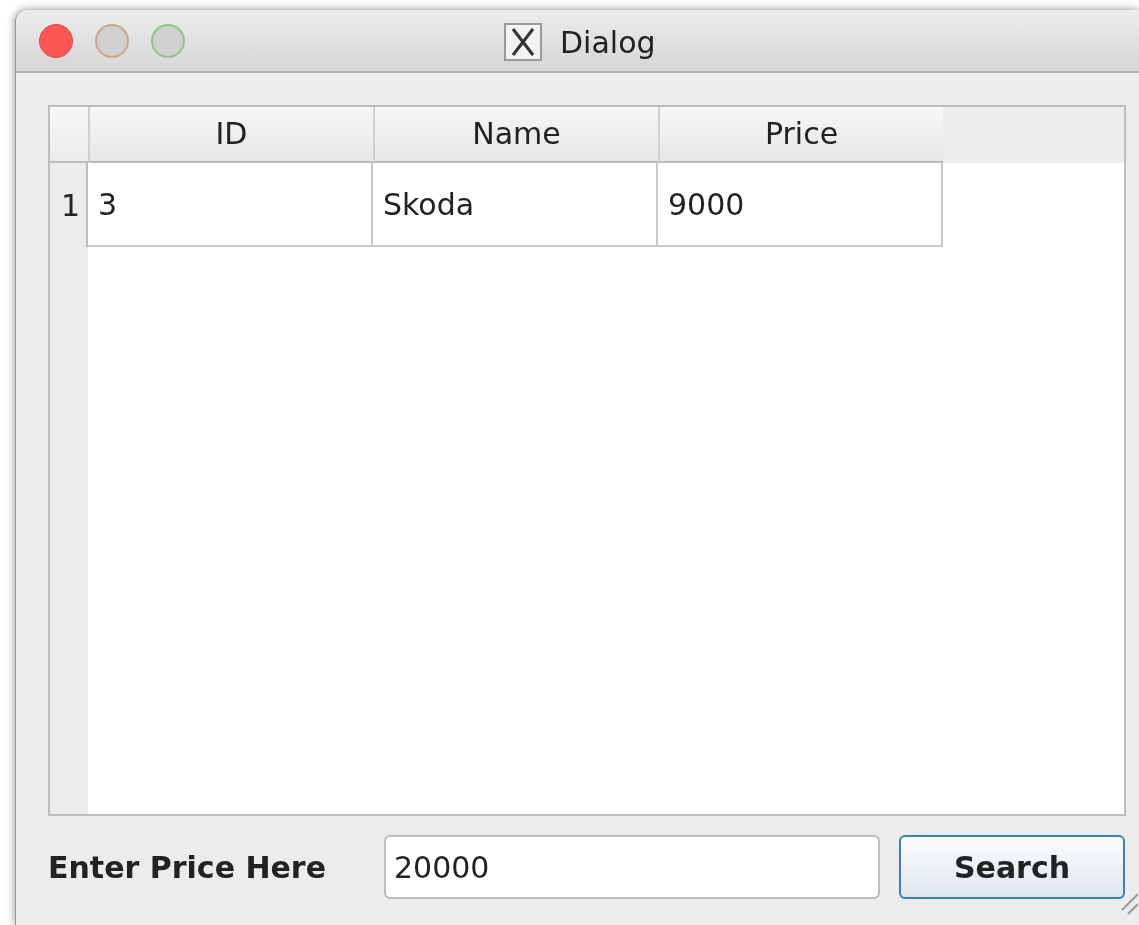 Image resolution: width=1139 pixels, height=925 pixels. What do you see at coordinates (800, 205) in the screenshot?
I see `table-cell: 9000` at bounding box center [800, 205].